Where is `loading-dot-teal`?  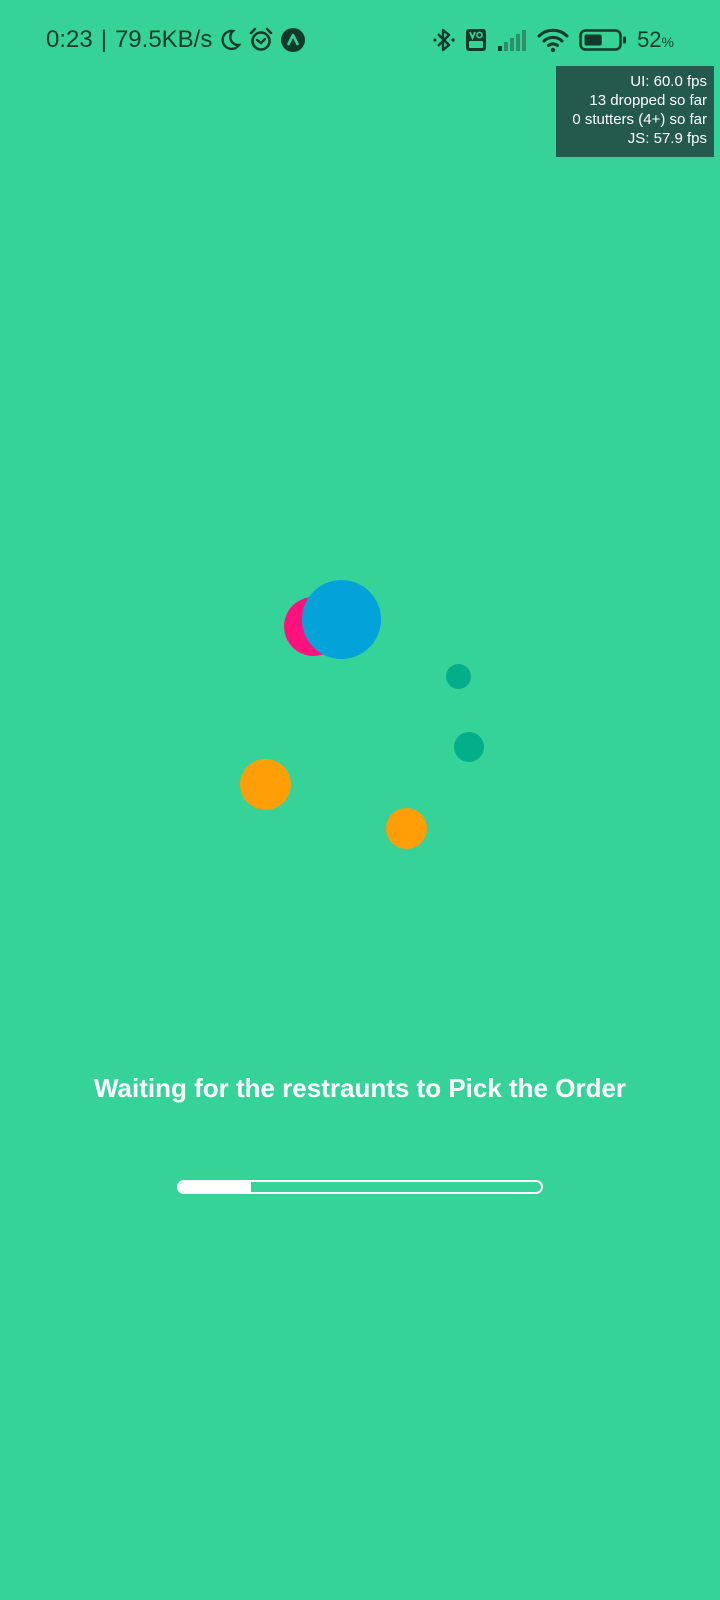
loading-dot-teal is located at coordinates (469, 747).